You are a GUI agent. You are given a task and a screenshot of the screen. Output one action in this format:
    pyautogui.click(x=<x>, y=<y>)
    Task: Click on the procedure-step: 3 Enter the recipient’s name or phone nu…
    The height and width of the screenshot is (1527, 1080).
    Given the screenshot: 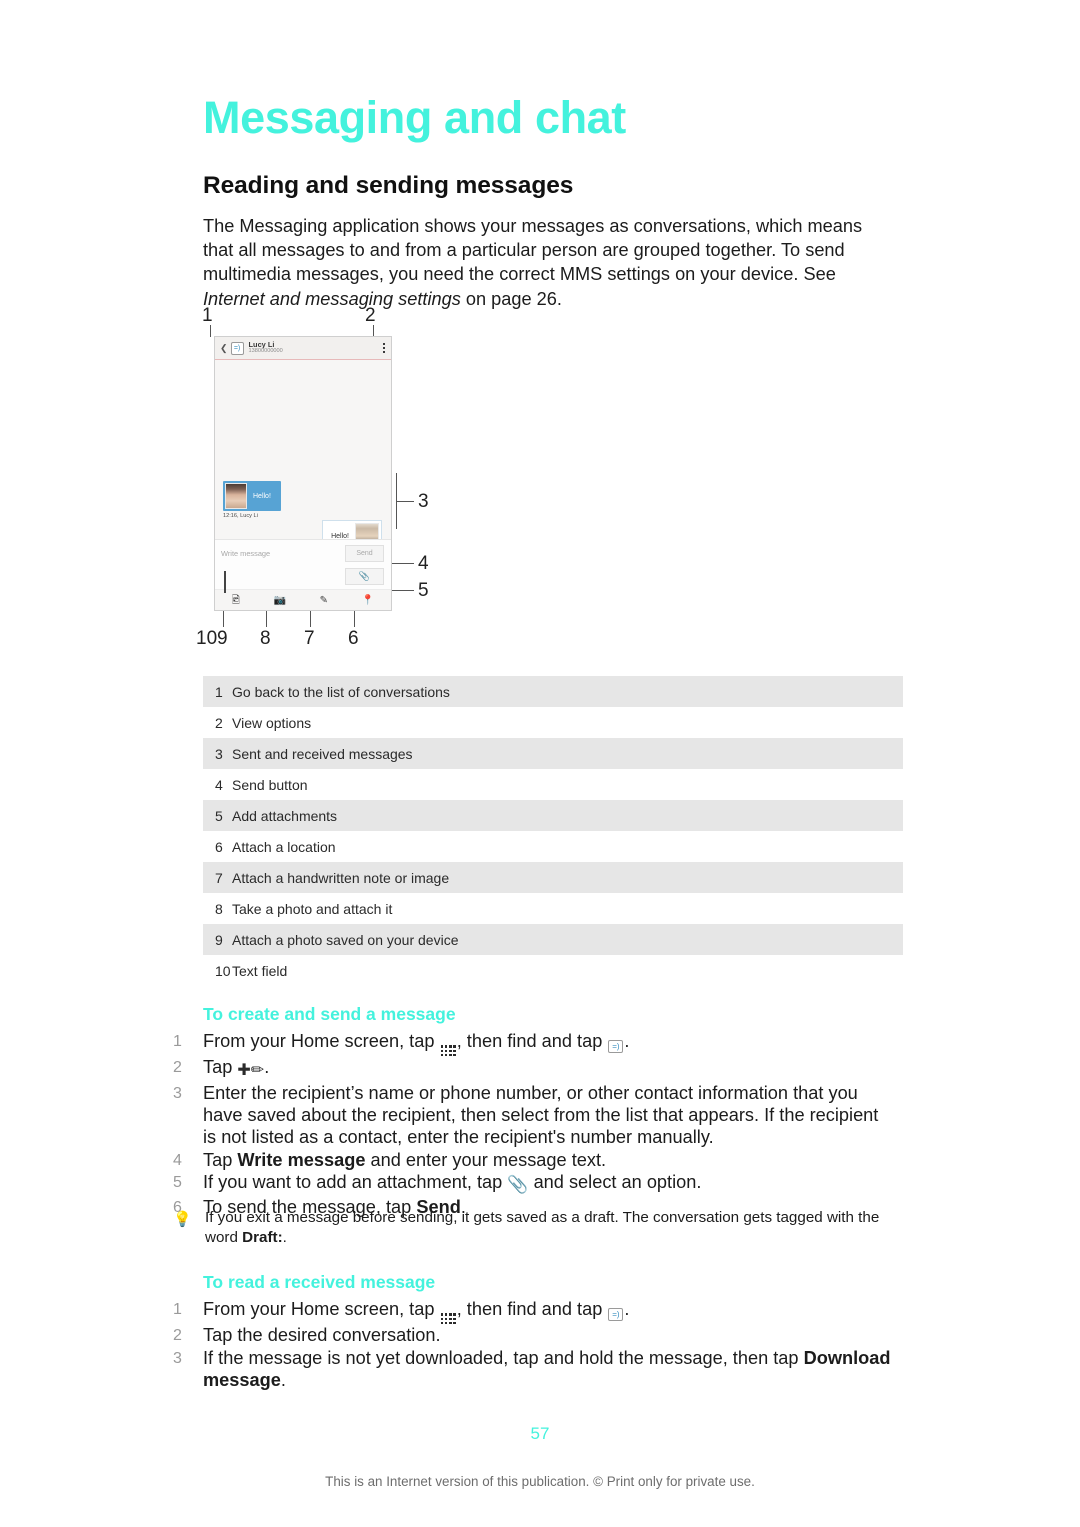 What is the action you would take?
    pyautogui.click(x=533, y=1115)
    